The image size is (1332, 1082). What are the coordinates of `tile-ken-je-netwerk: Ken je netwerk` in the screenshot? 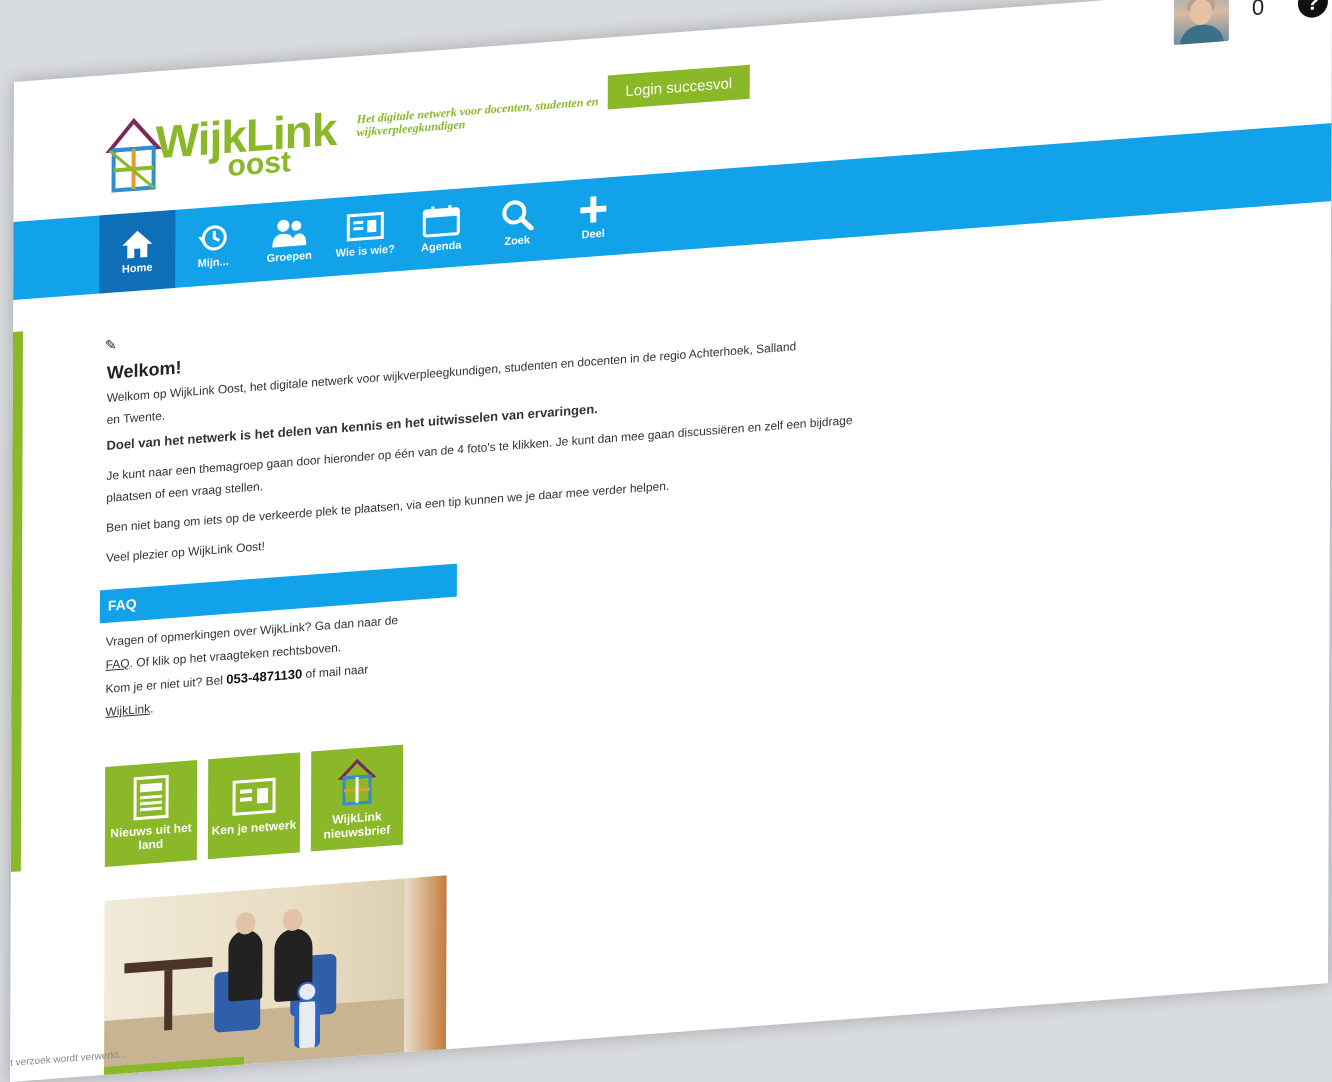 It's located at (254, 805).